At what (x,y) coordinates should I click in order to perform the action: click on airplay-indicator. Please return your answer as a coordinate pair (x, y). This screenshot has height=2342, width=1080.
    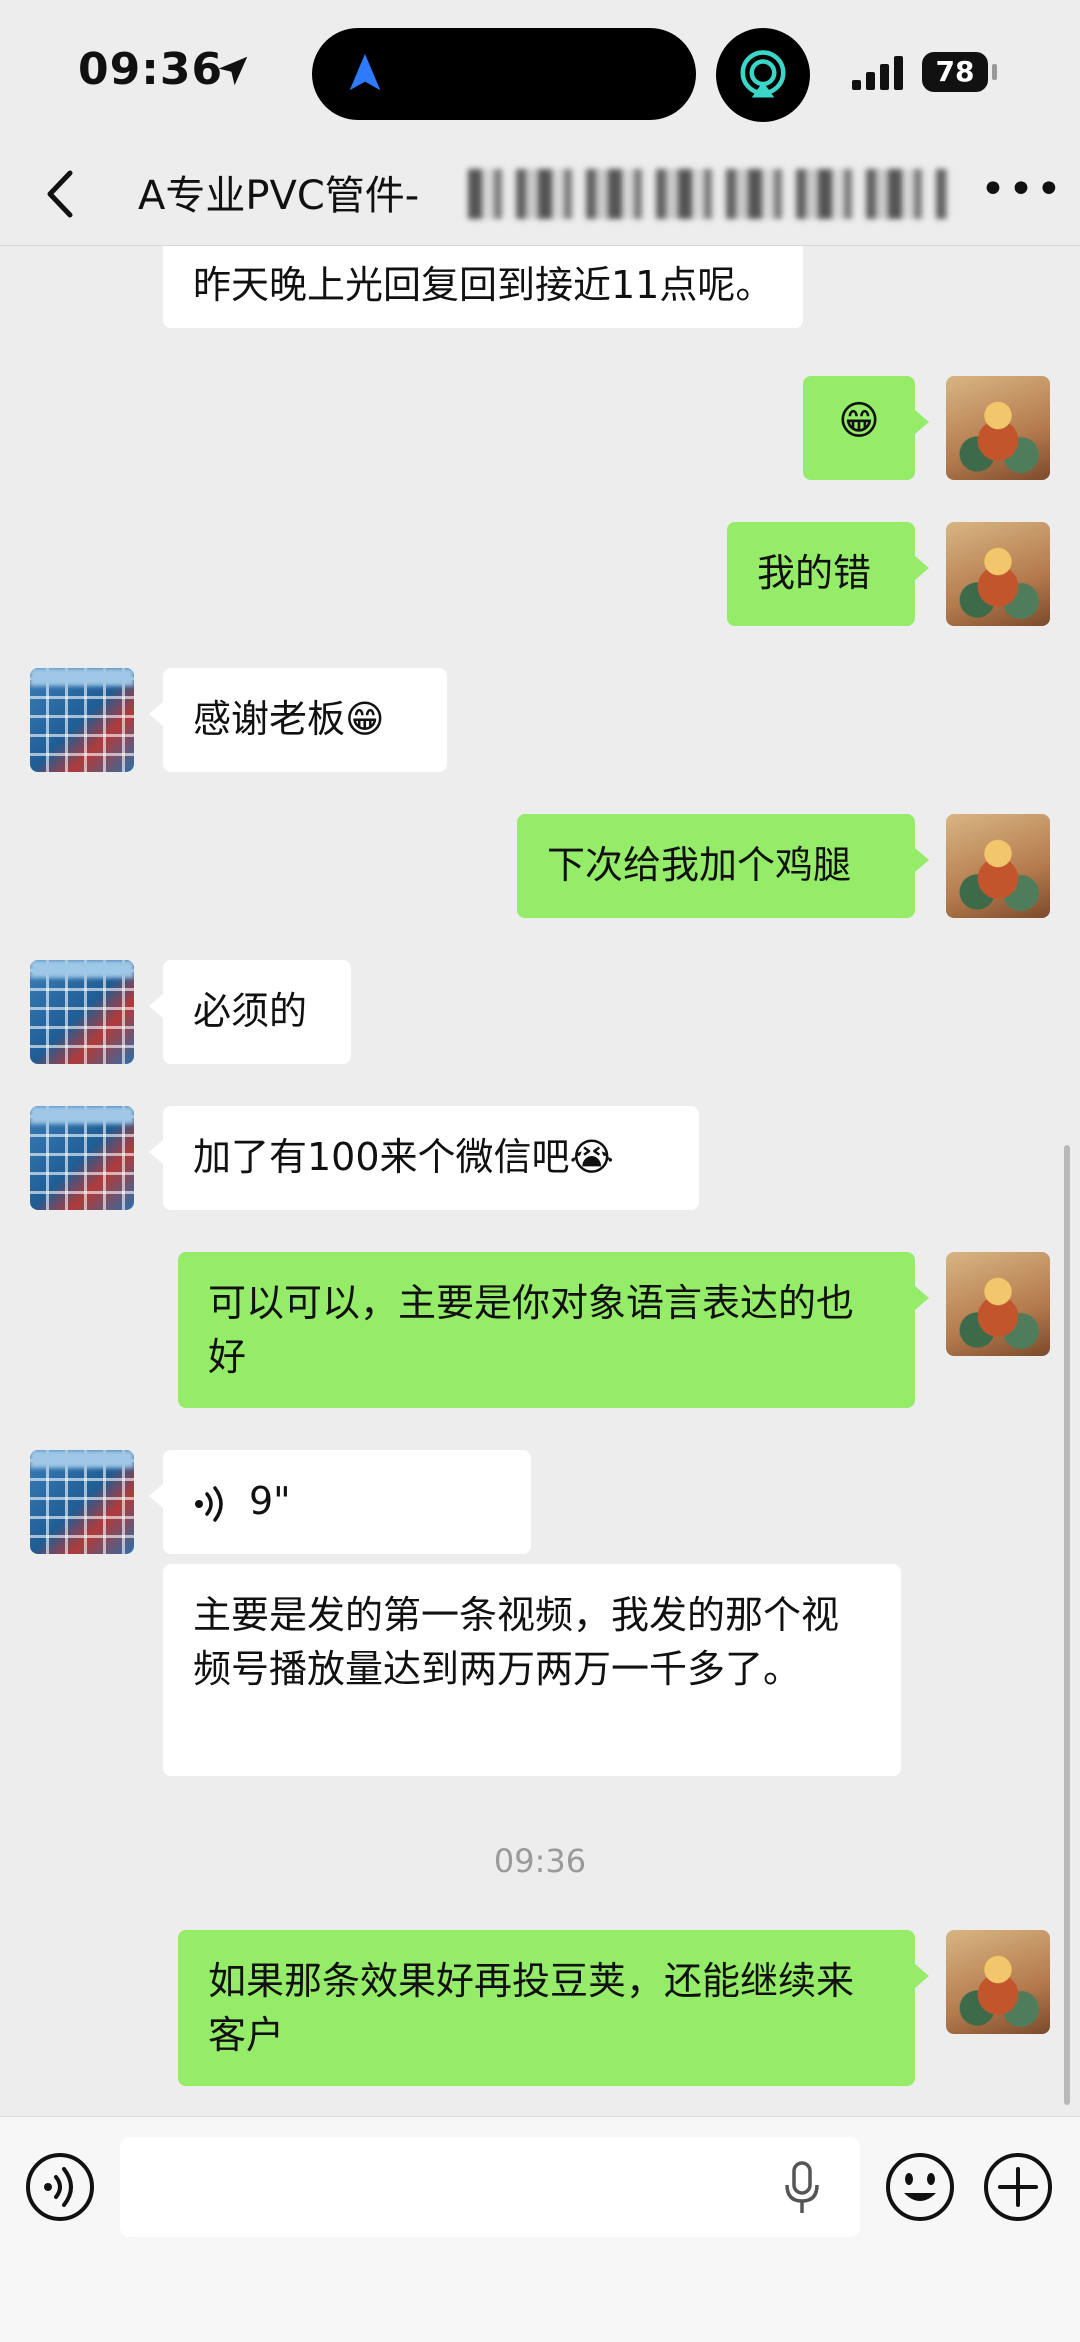
    Looking at the image, I should click on (763, 75).